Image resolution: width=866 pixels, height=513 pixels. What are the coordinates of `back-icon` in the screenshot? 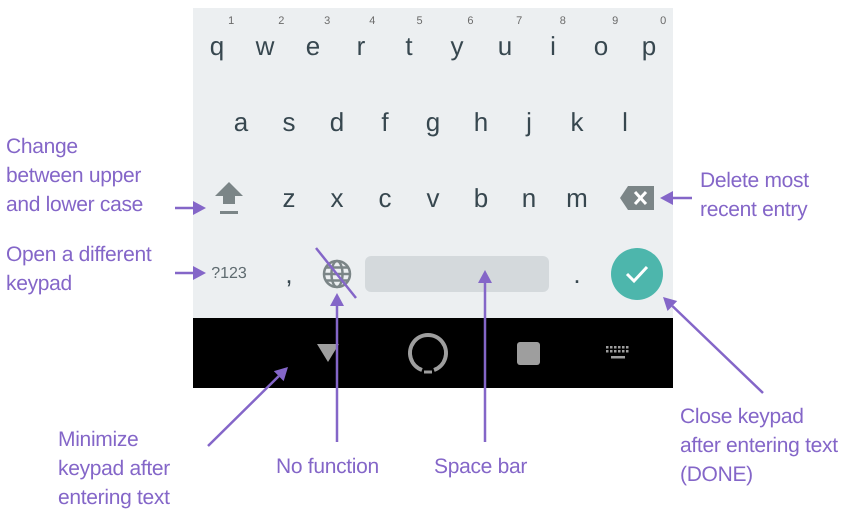 It's located at (328, 353).